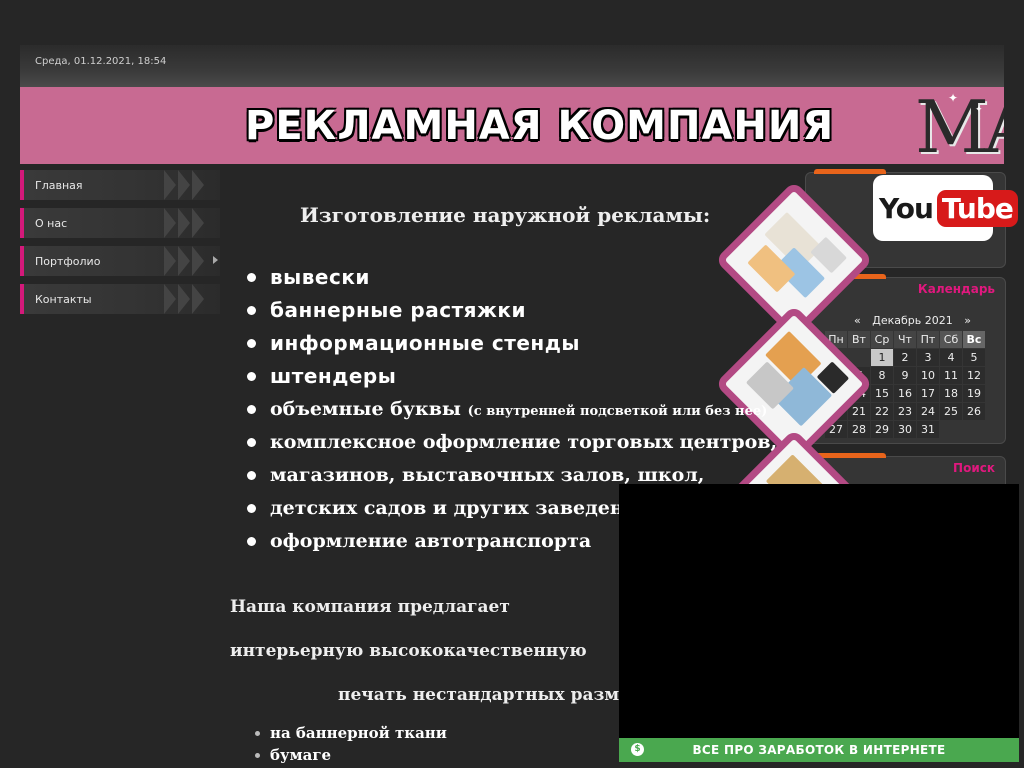 The width and height of the screenshot is (1024, 768). Describe the element at coordinates (637, 749) in the screenshot. I see `dollar-icon: $` at that location.